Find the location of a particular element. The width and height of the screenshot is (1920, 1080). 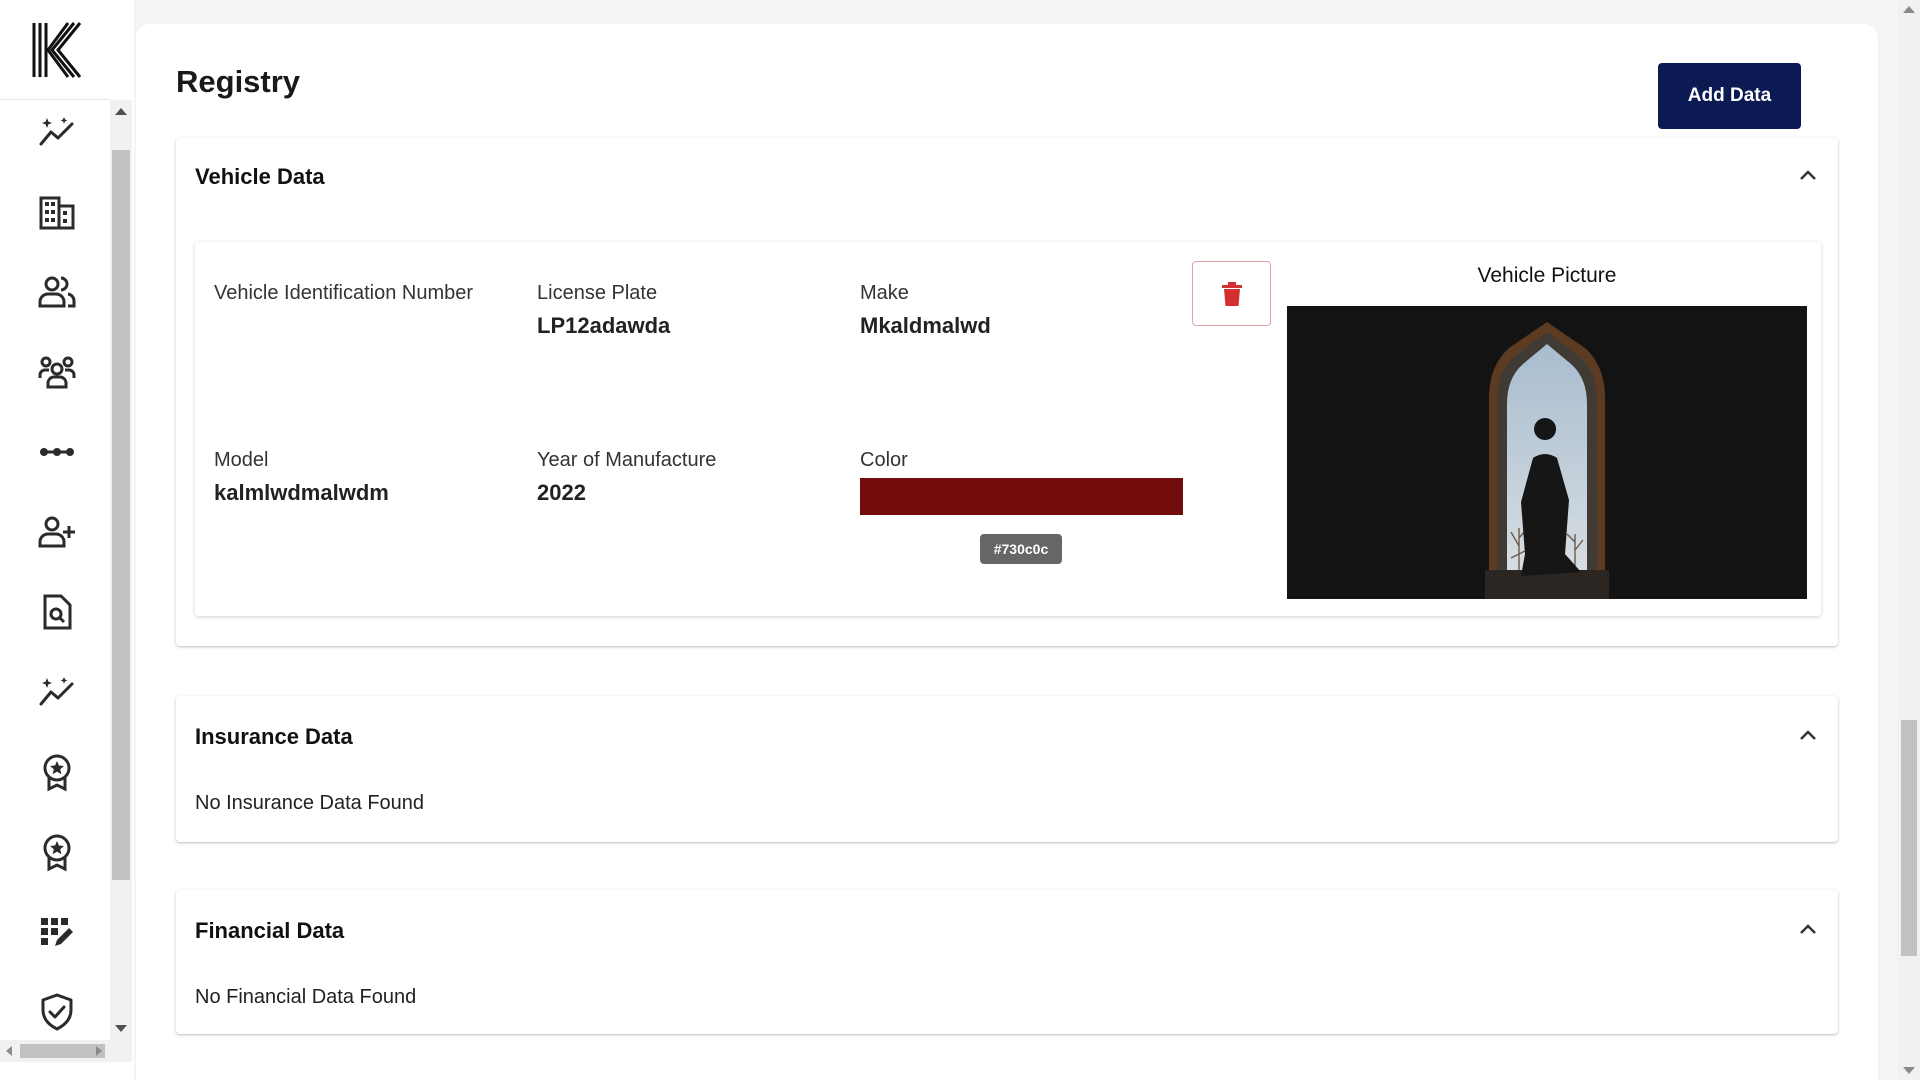

delete-vehicle-button is located at coordinates (1231, 293).